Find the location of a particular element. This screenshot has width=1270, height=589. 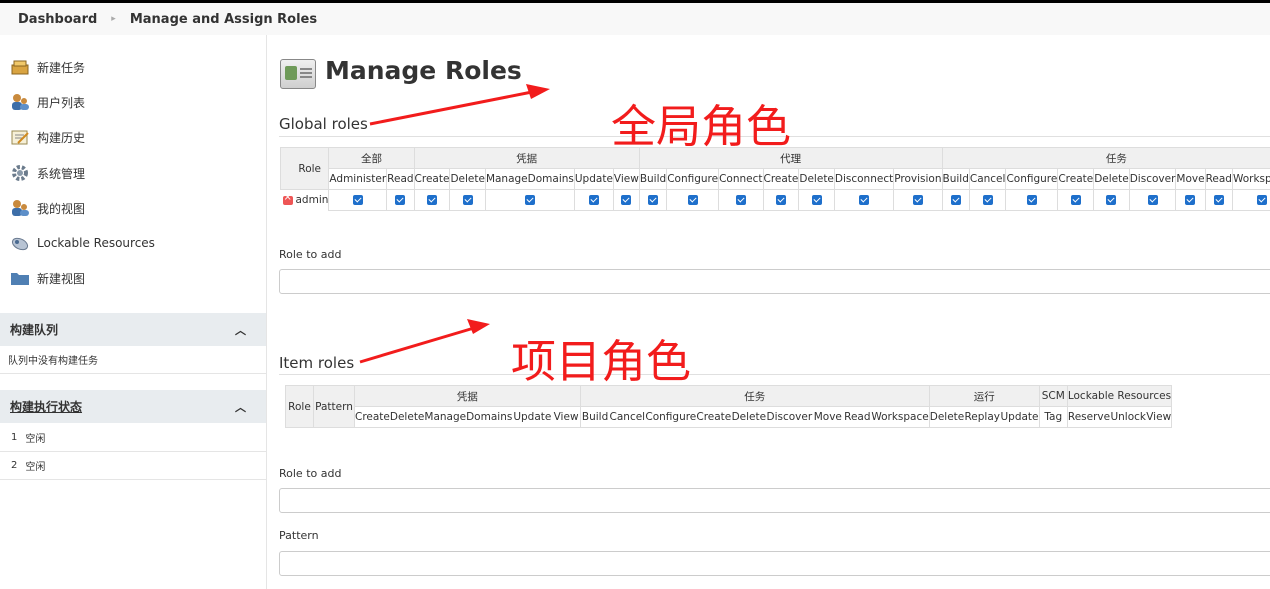

perm-header: Tag is located at coordinates (1053, 417).